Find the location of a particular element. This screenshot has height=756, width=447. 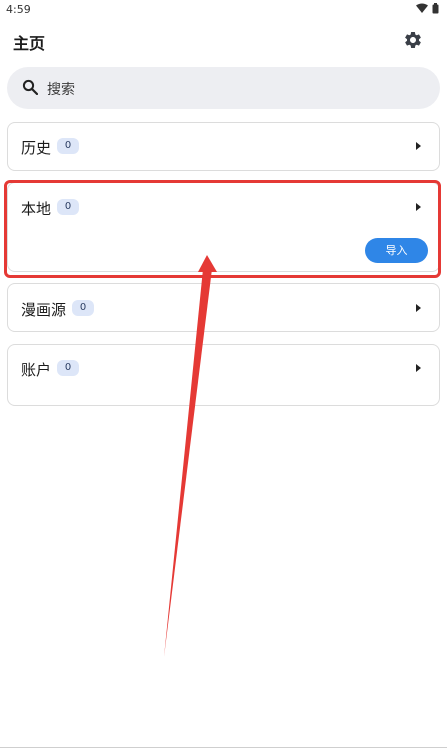

gear-icon is located at coordinates (413, 40).